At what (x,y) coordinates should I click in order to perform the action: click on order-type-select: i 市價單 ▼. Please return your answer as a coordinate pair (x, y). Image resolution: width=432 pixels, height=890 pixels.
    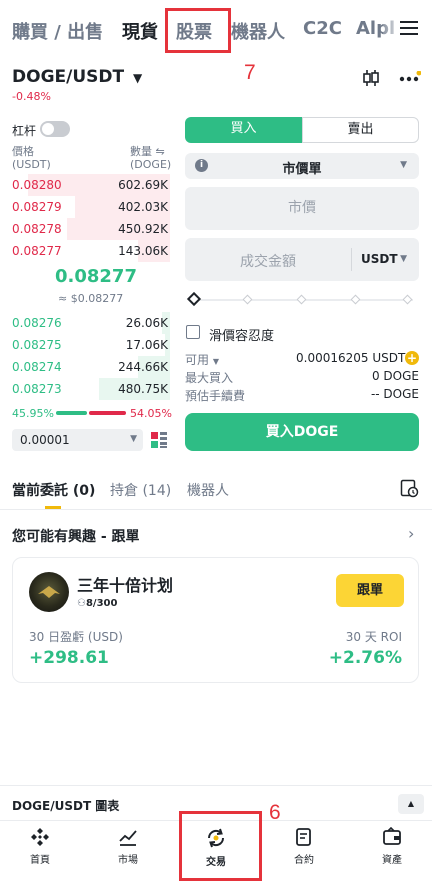
    Looking at the image, I should click on (302, 166).